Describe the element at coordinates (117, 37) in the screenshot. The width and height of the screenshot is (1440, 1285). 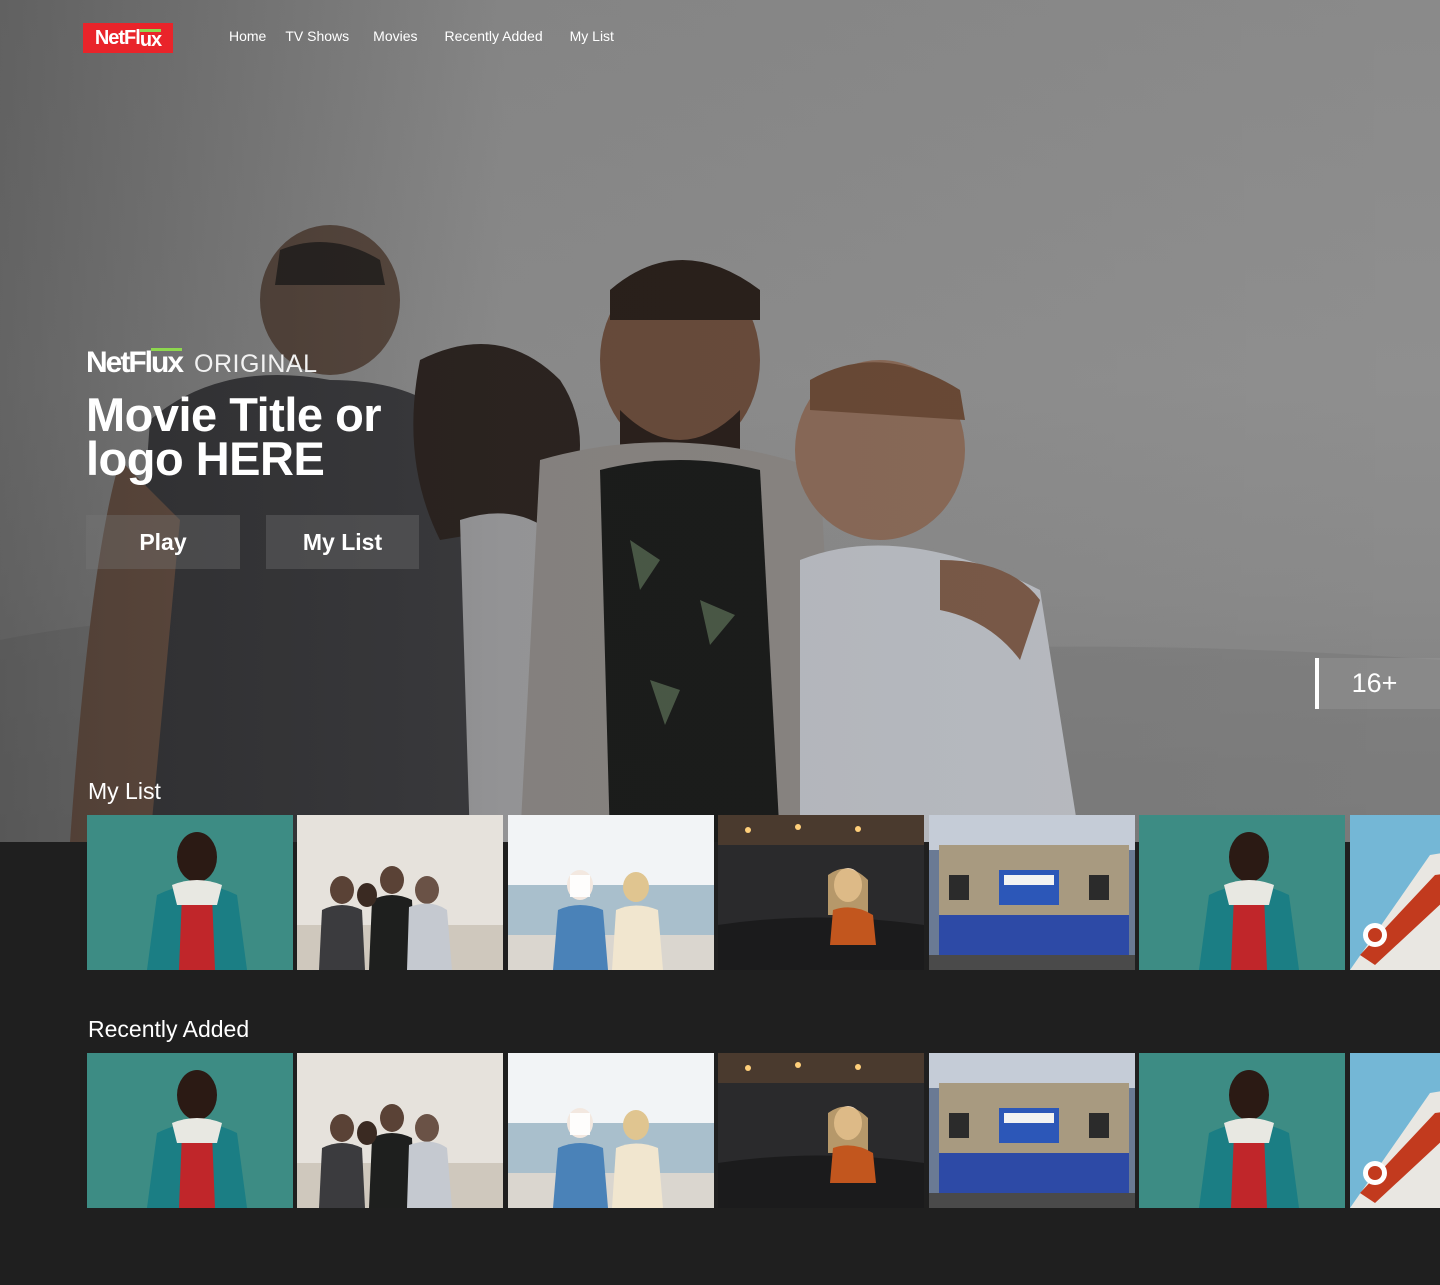
I see `logo-text: NetFl` at that location.